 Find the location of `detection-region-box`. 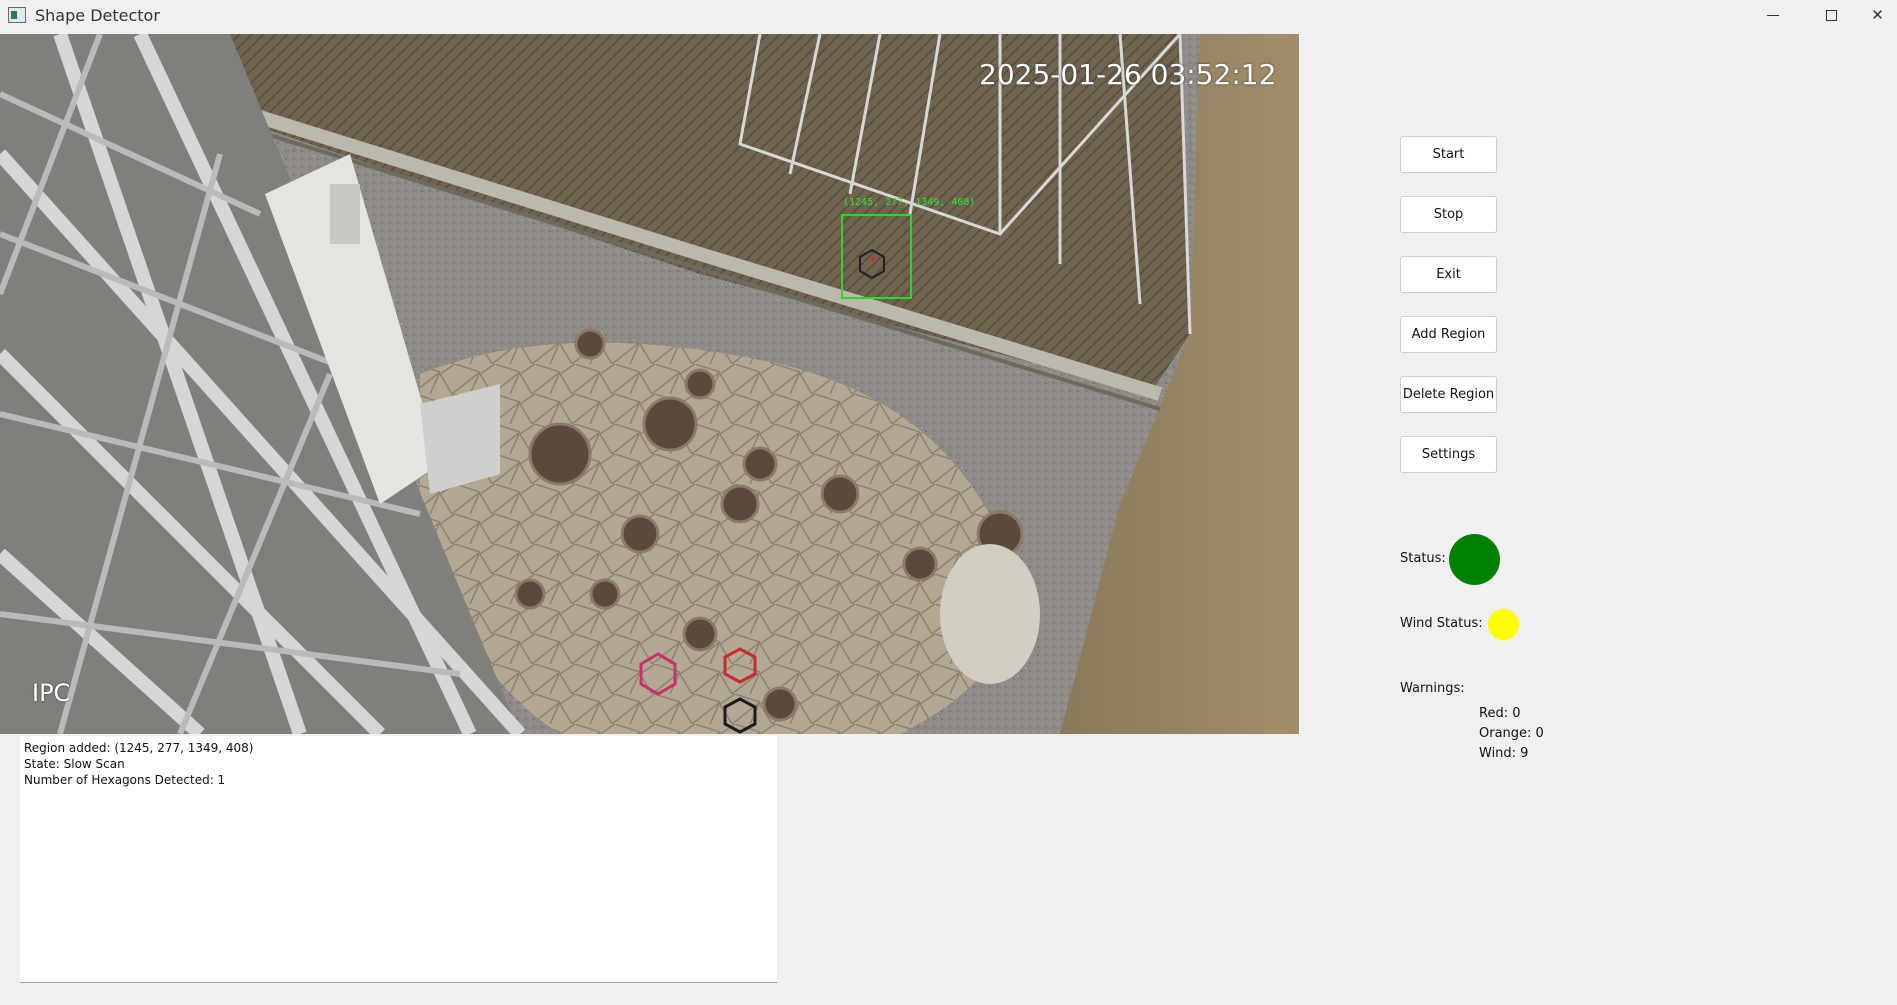

detection-region-box is located at coordinates (876, 256).